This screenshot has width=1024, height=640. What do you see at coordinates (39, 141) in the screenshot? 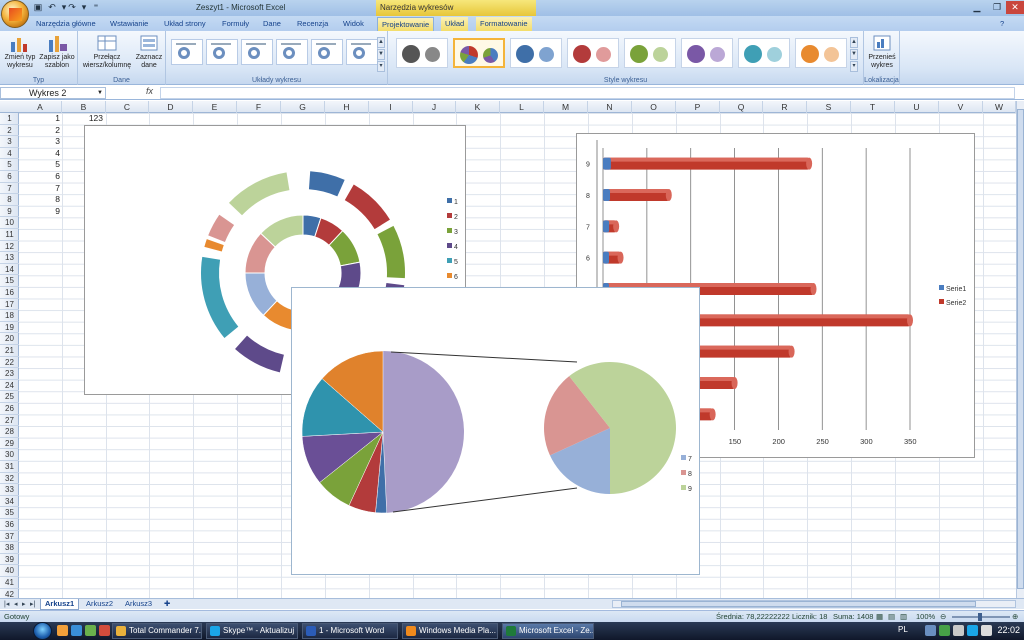
I see `cell-a: 3` at bounding box center [39, 141].